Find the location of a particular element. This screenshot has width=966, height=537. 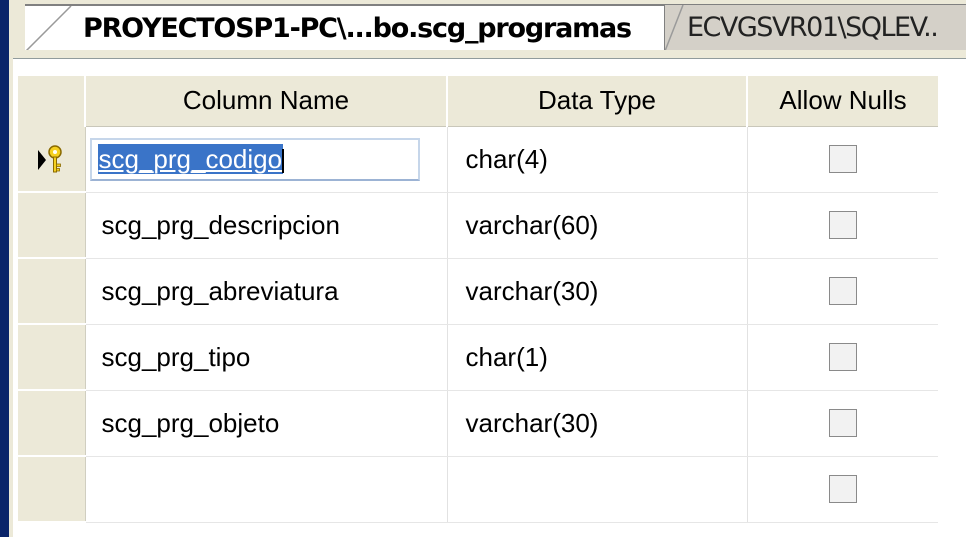

column-name-cell is located at coordinates (266, 489).